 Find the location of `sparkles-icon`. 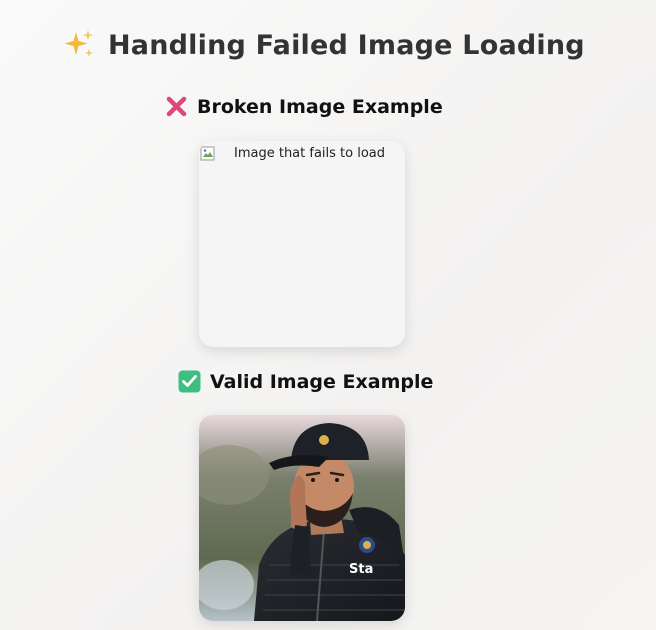

sparkles-icon is located at coordinates (79, 45).